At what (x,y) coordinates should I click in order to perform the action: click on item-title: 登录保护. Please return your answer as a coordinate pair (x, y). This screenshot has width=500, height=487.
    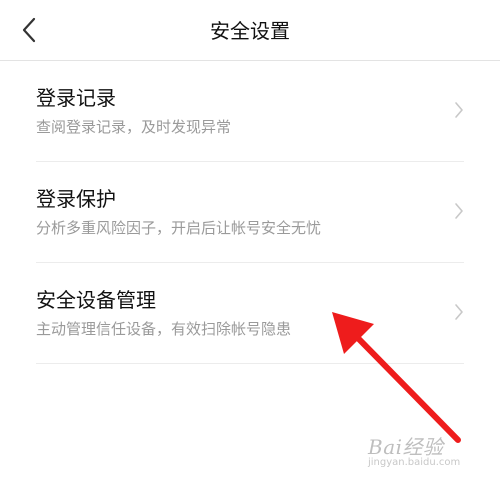
    Looking at the image, I should click on (76, 199).